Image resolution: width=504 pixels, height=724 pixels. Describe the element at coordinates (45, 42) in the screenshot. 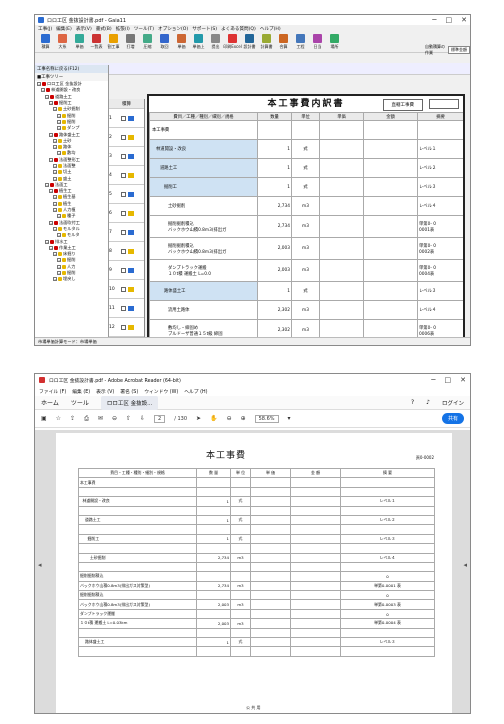

I see `toolbar-button: 積算` at that location.